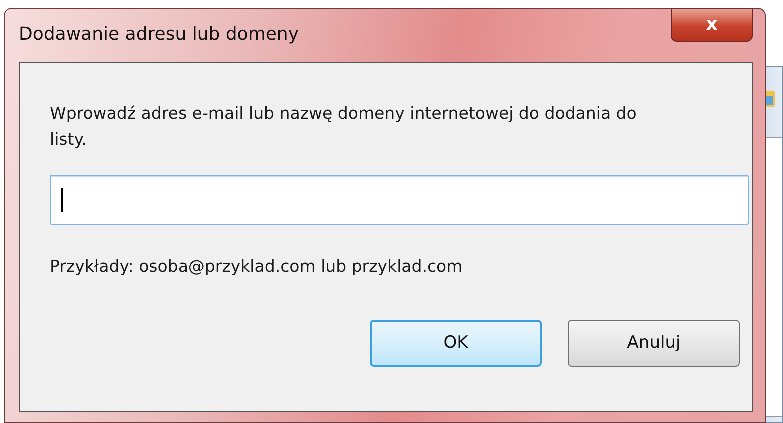  What do you see at coordinates (456, 343) in the screenshot?
I see `ok-button: OK` at bounding box center [456, 343].